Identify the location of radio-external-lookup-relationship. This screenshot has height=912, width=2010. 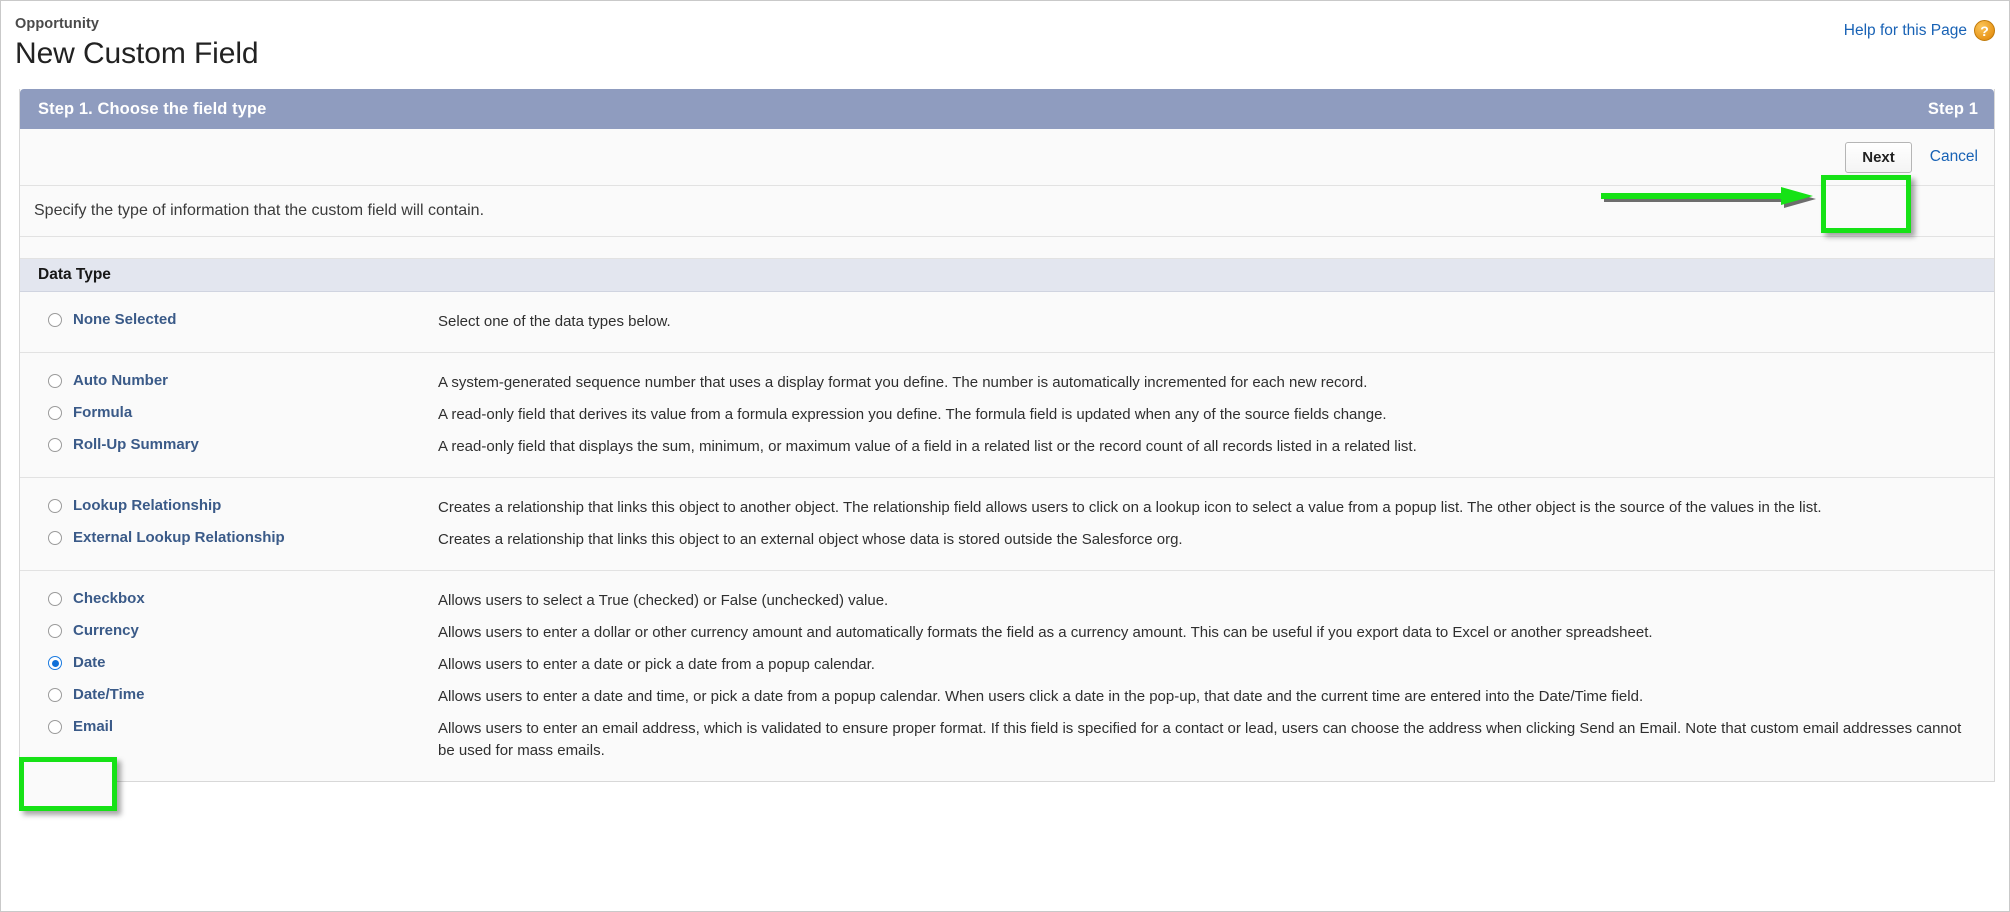
(55, 538).